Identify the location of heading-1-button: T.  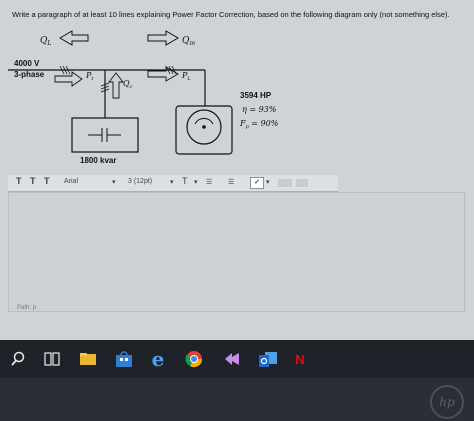
(19, 181).